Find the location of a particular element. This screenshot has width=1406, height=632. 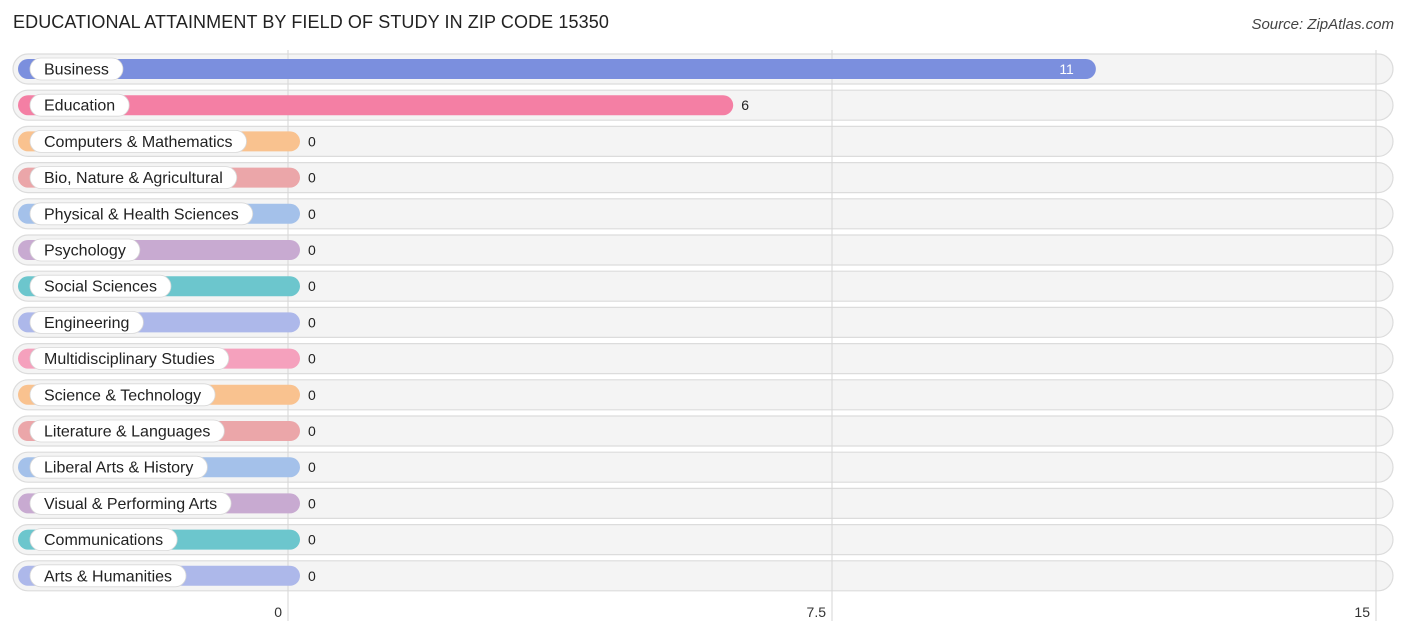

bar-group: Business 11 is located at coordinates (557, 69).